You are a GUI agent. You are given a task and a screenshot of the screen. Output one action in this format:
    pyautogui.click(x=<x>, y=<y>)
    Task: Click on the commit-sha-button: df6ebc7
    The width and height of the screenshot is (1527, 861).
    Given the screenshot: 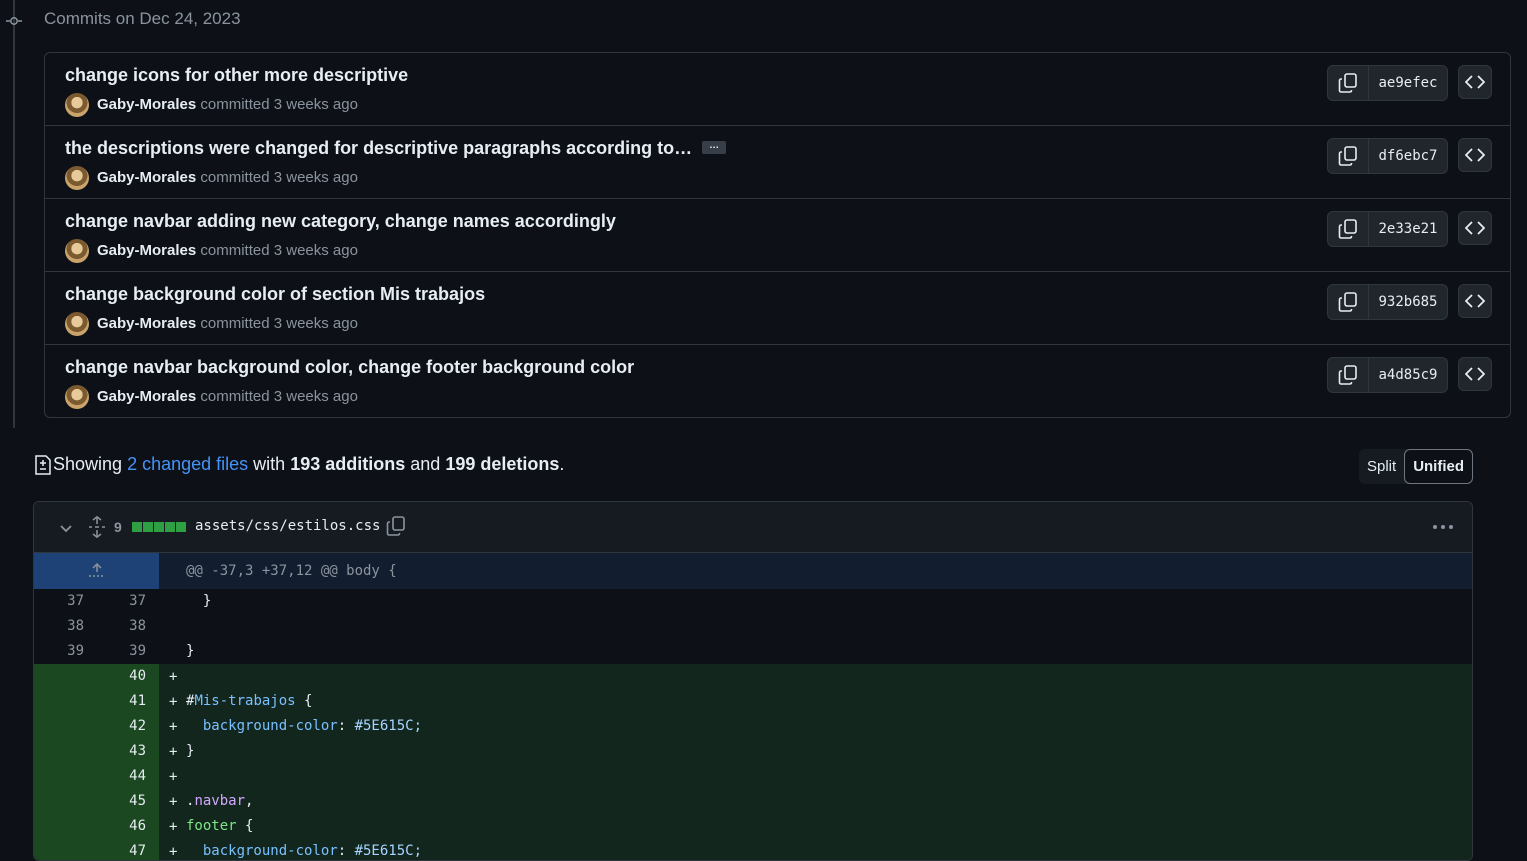 What is the action you would take?
    pyautogui.click(x=1408, y=156)
    